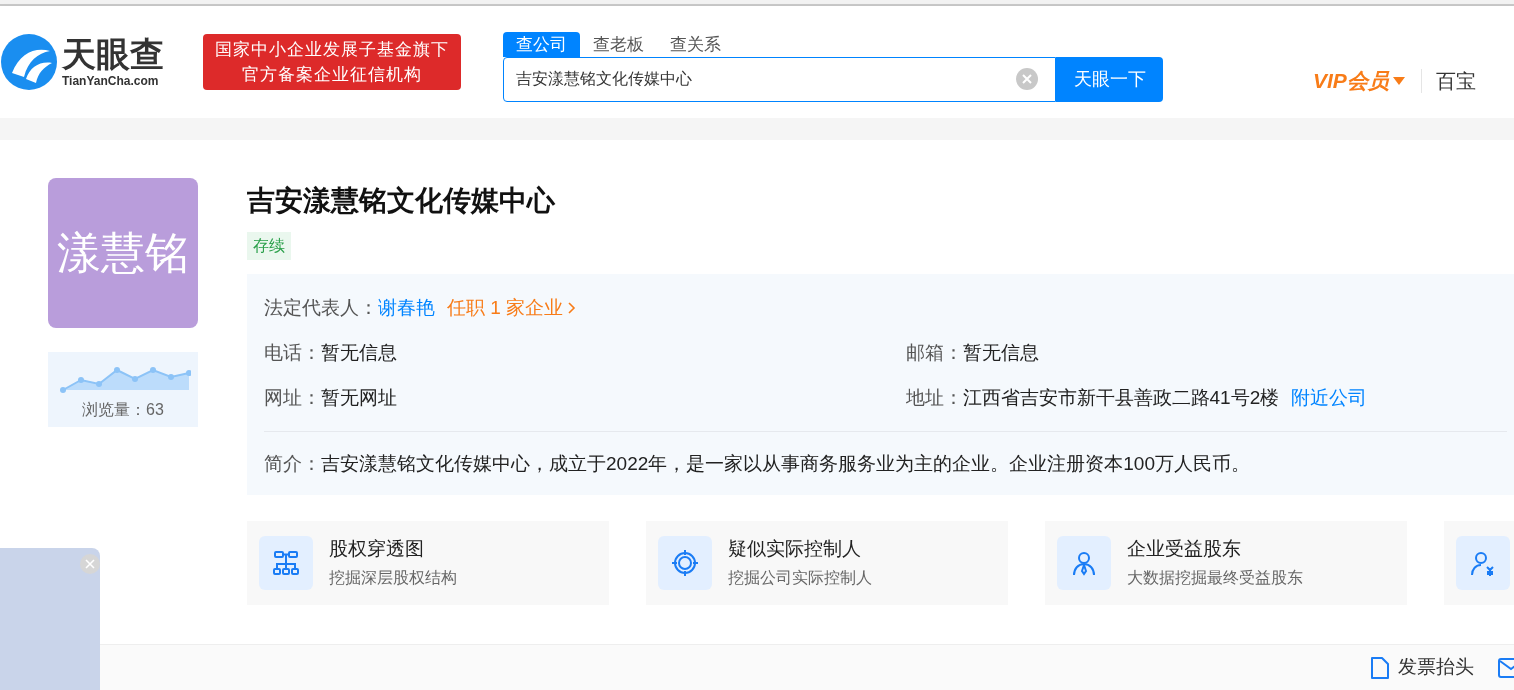  Describe the element at coordinates (1422, 667) in the screenshot. I see `invoice-button: 发票抬头` at that location.